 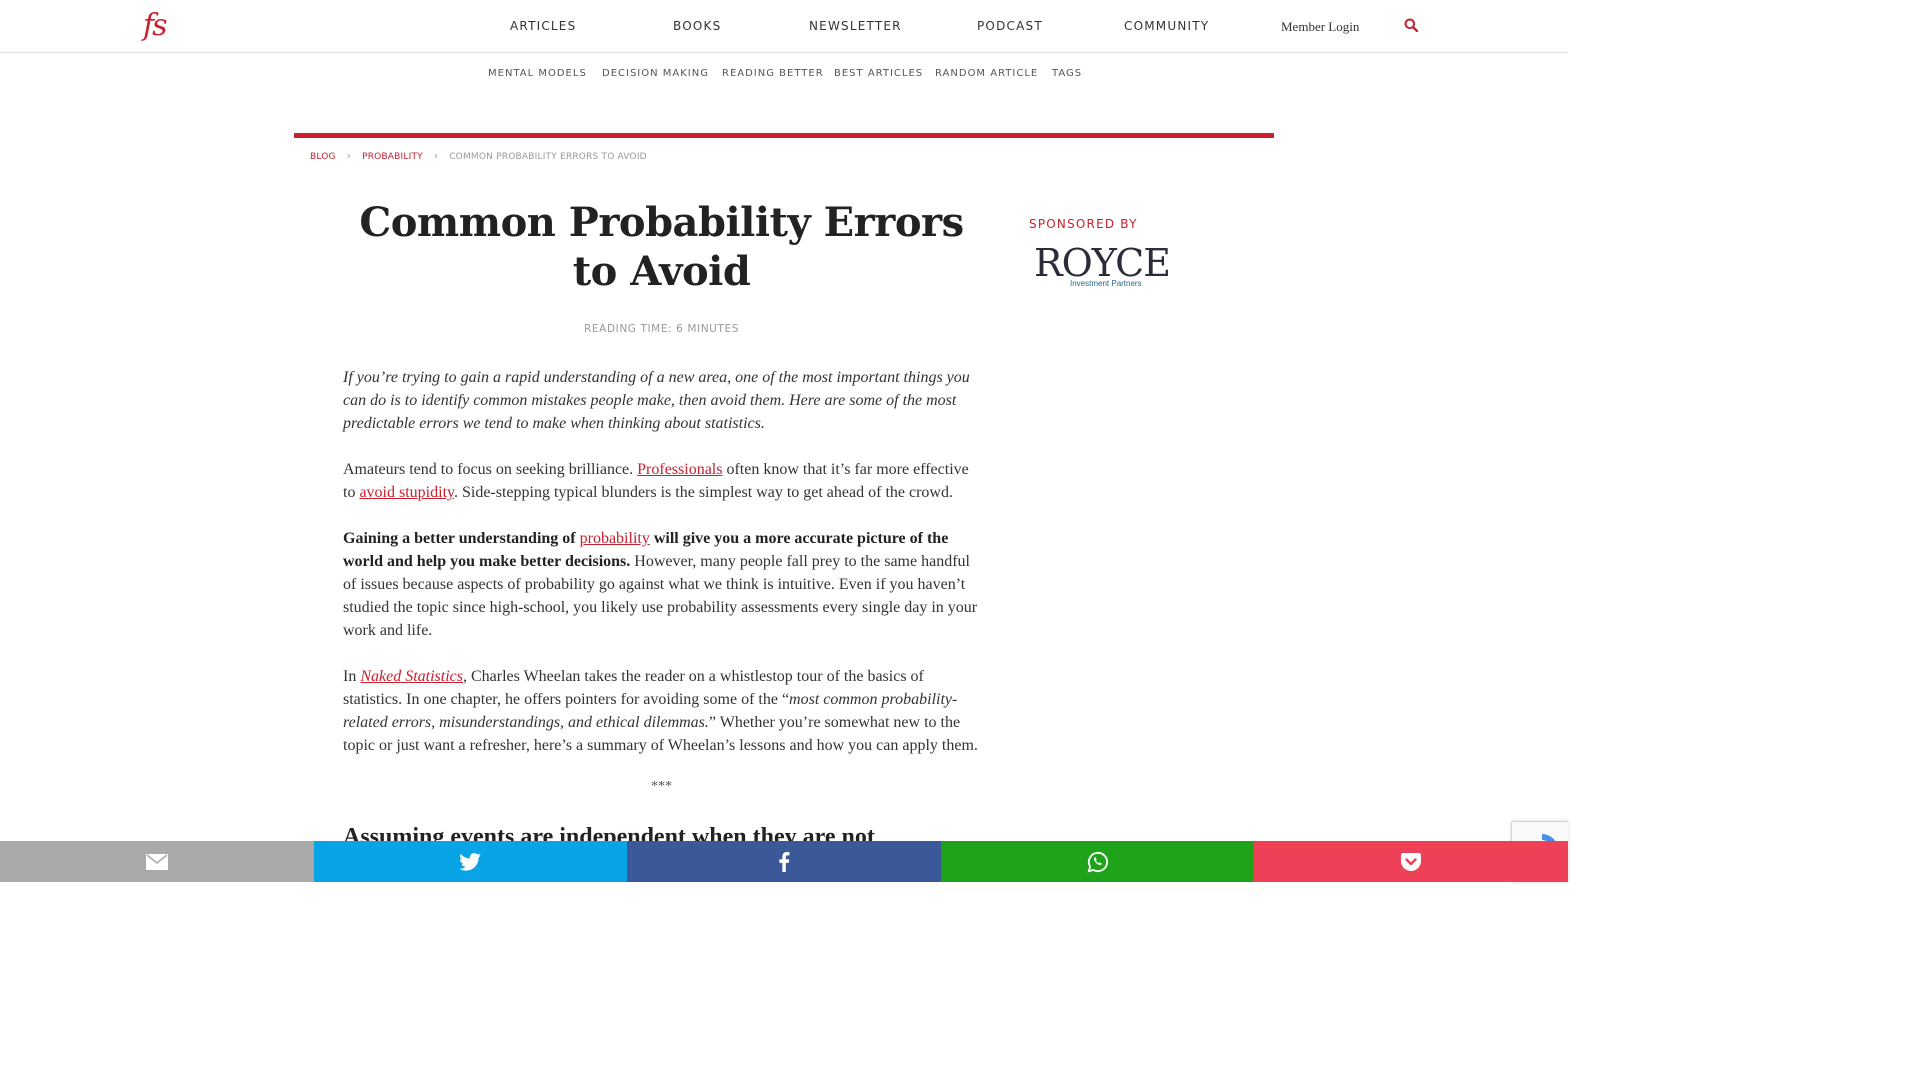 What do you see at coordinates (661, 329) in the screenshot?
I see `reading-time: READING TIME: 6 MINUTES` at bounding box center [661, 329].